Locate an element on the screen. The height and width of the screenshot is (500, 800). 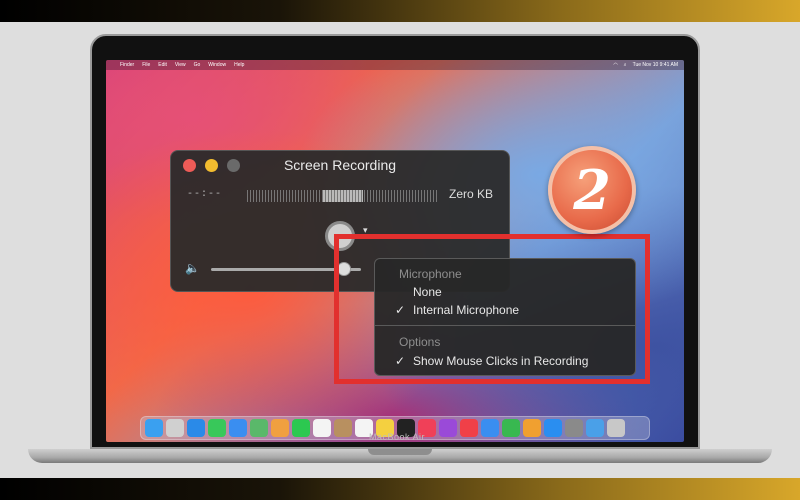
speaker-icon: 🔈 is located at coordinates (192, 268).